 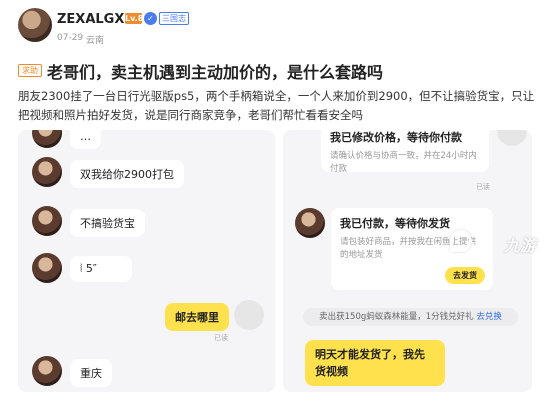 What do you see at coordinates (70, 38) in the screenshot?
I see `post-date: 07-29` at bounding box center [70, 38].